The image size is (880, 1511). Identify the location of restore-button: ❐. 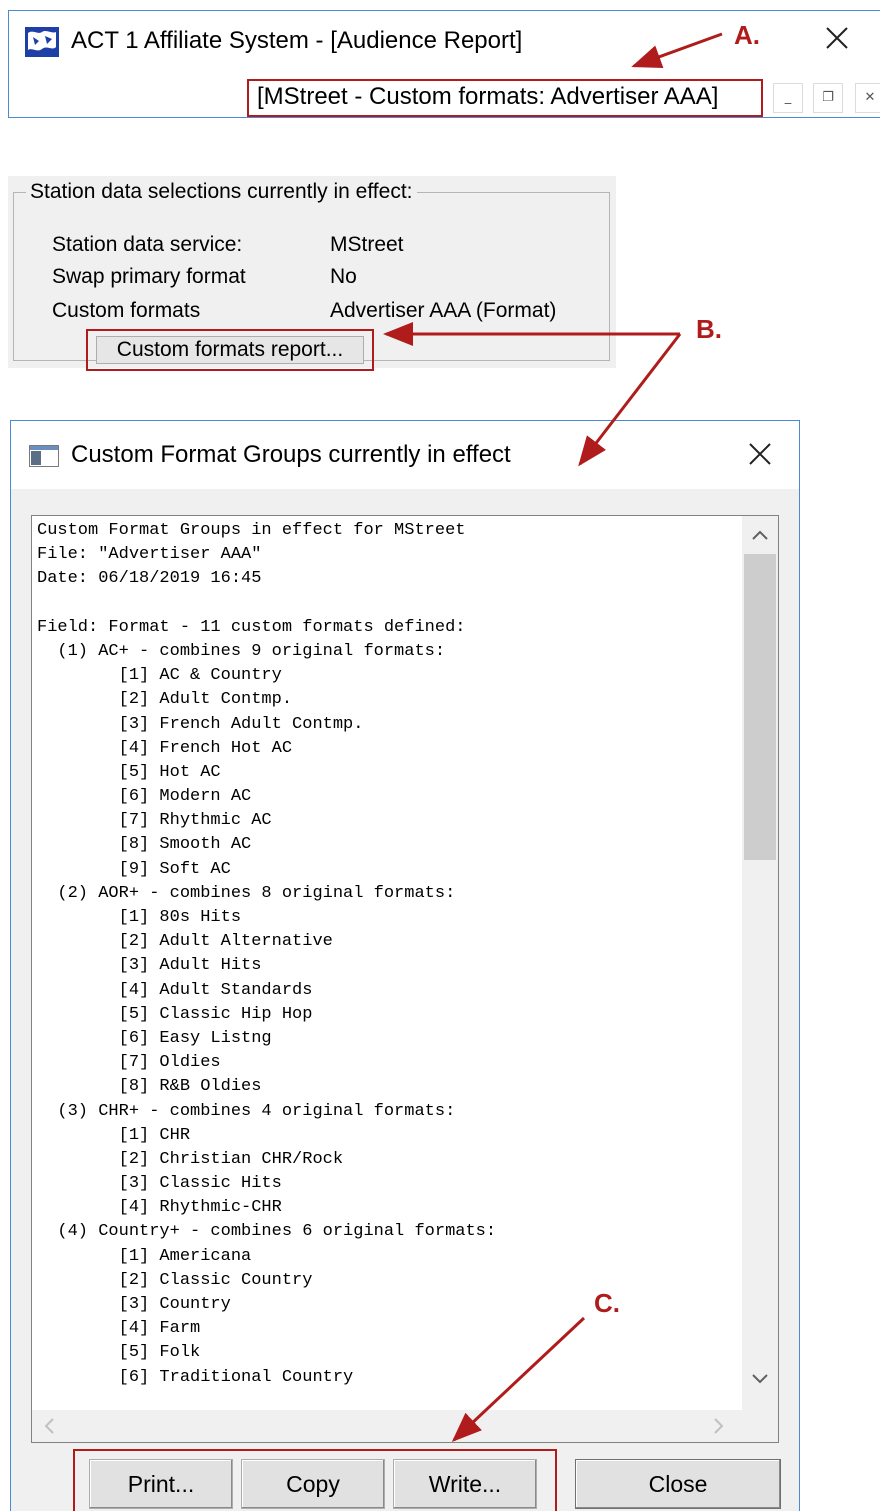
(828, 98).